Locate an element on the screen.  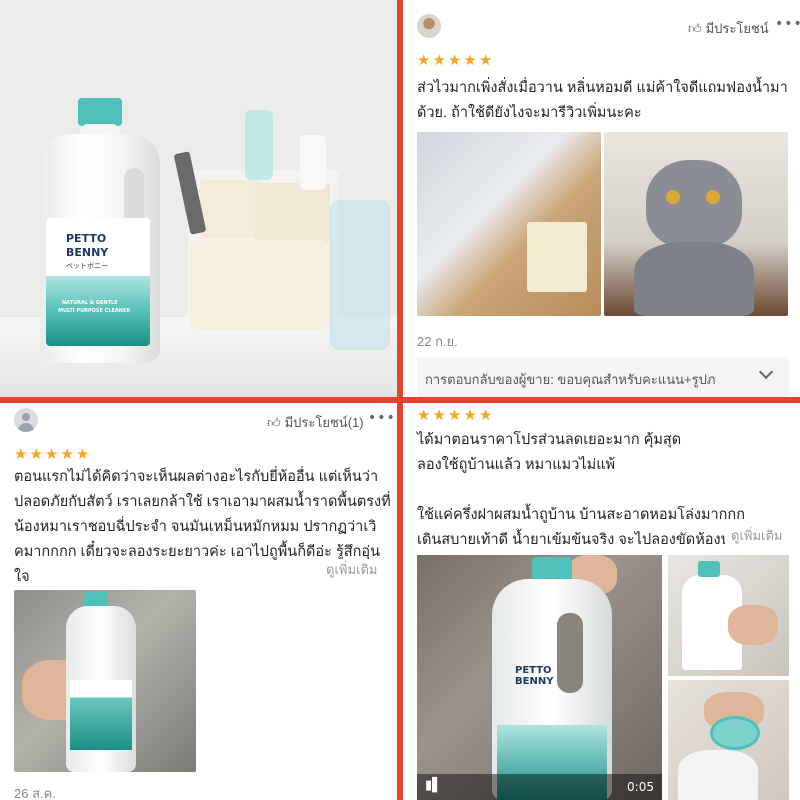
review-photo-bottle-in-hand is located at coordinates (105, 681).